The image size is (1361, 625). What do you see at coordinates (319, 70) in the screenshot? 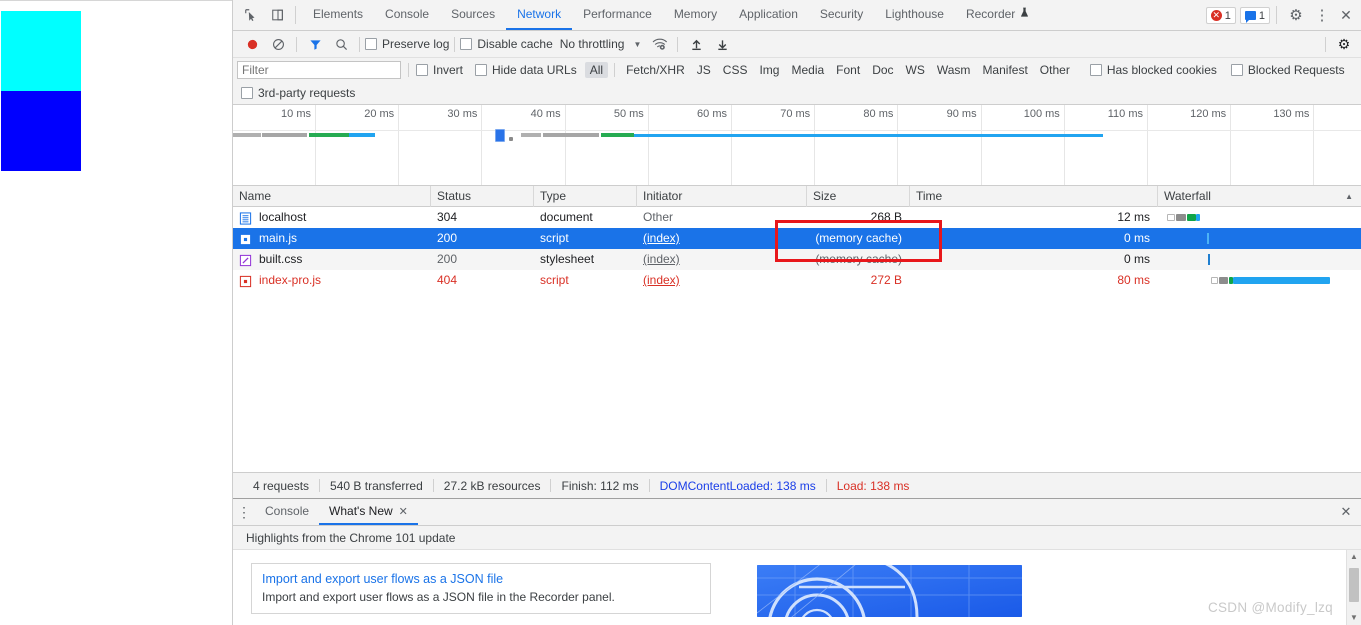
I see `filter-input` at bounding box center [319, 70].